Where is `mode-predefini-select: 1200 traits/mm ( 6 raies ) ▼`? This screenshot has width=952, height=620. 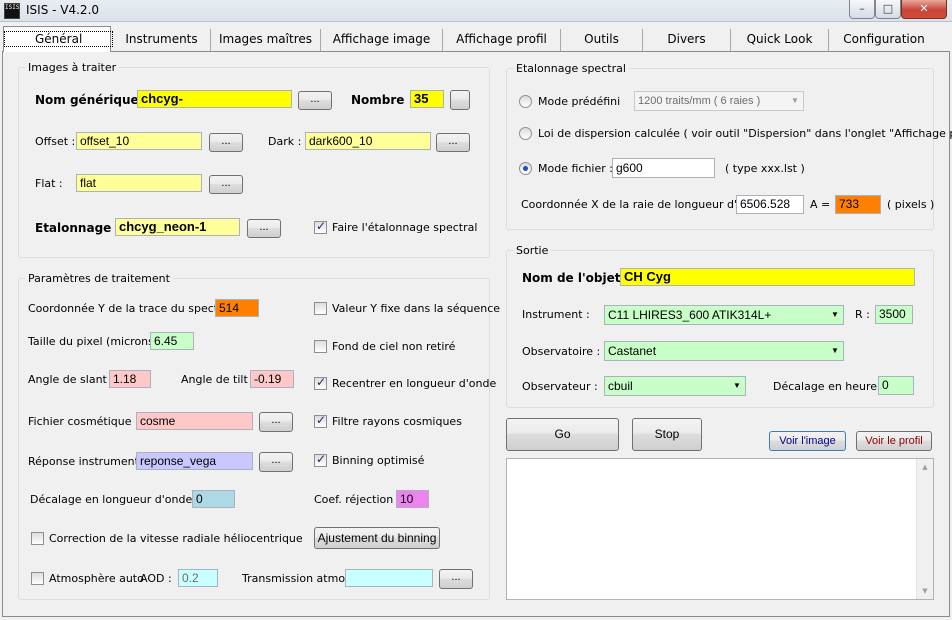
mode-predefini-select: 1200 traits/mm ( 6 raies ) ▼ is located at coordinates (719, 101).